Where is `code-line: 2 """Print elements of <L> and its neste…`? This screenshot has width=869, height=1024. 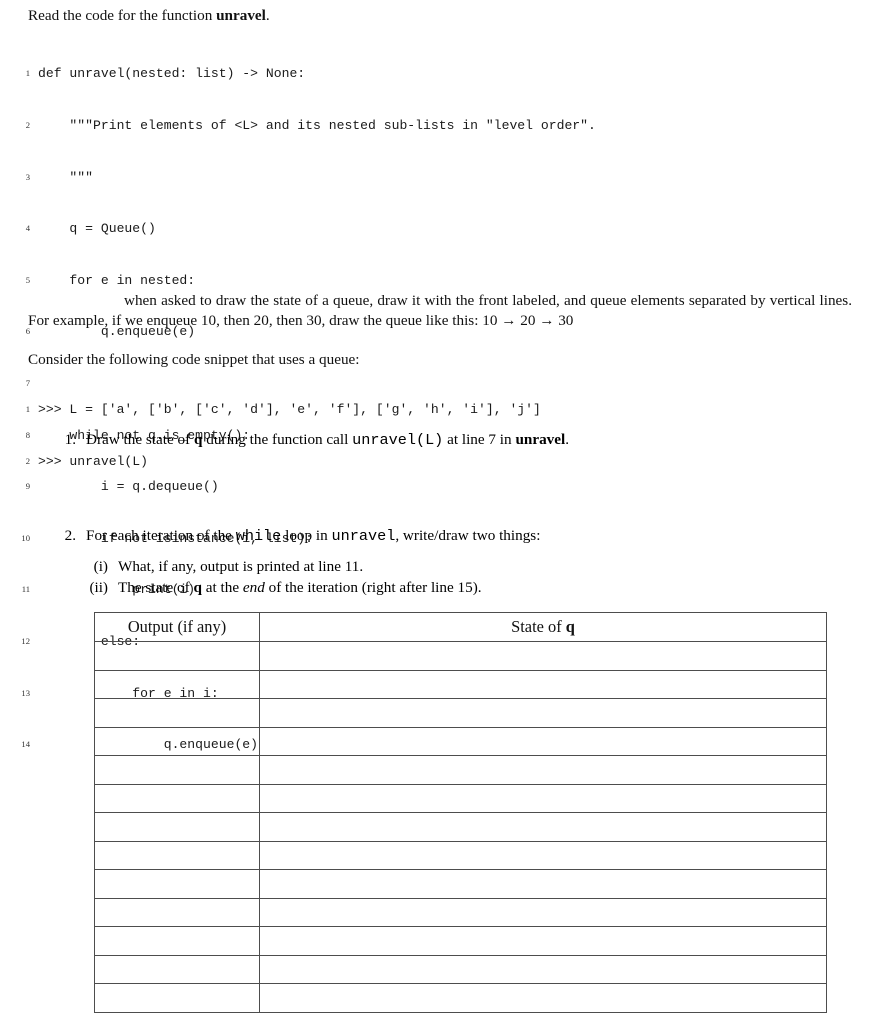
code-line: 2 """Print elements of <L> and its neste… is located at coordinates (303, 125).